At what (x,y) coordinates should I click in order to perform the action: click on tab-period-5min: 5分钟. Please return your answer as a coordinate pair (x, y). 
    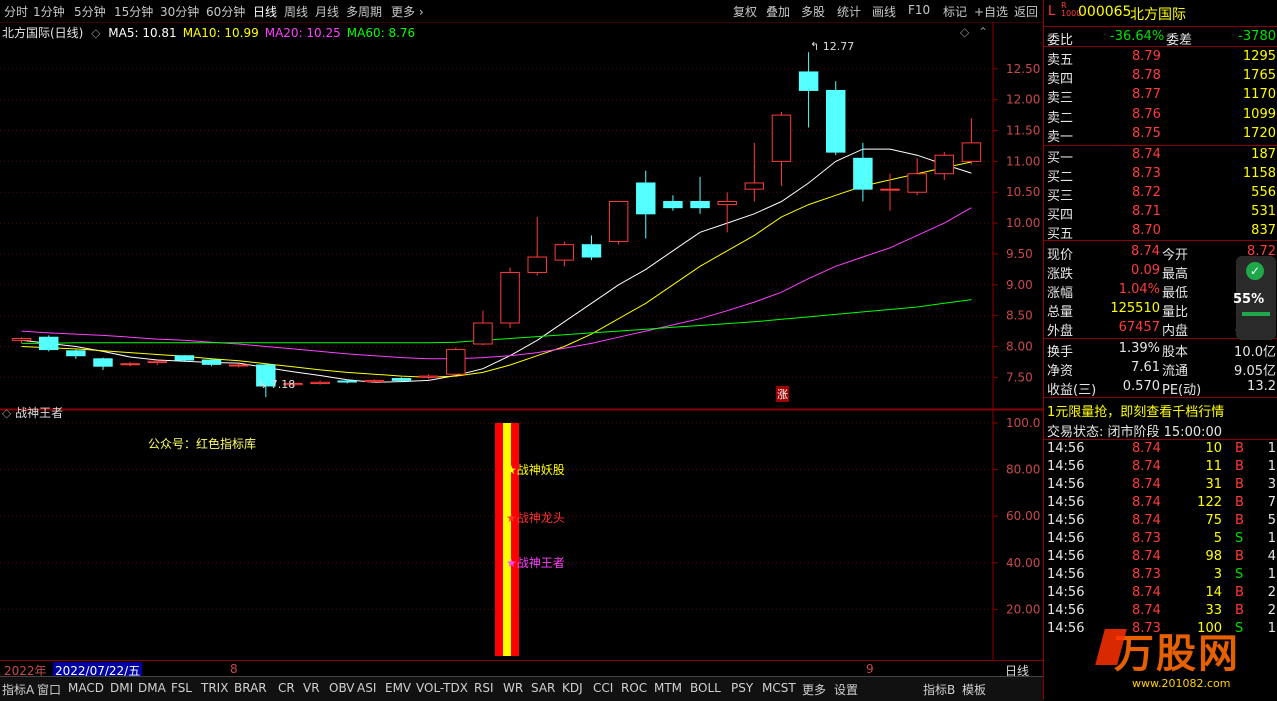
    Looking at the image, I should click on (90, 11).